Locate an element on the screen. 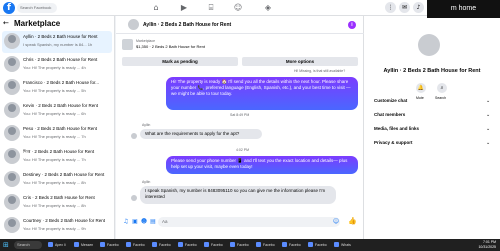 The width and height of the screenshot is (500, 251). emoji-icon: ☺ is located at coordinates (336, 222).